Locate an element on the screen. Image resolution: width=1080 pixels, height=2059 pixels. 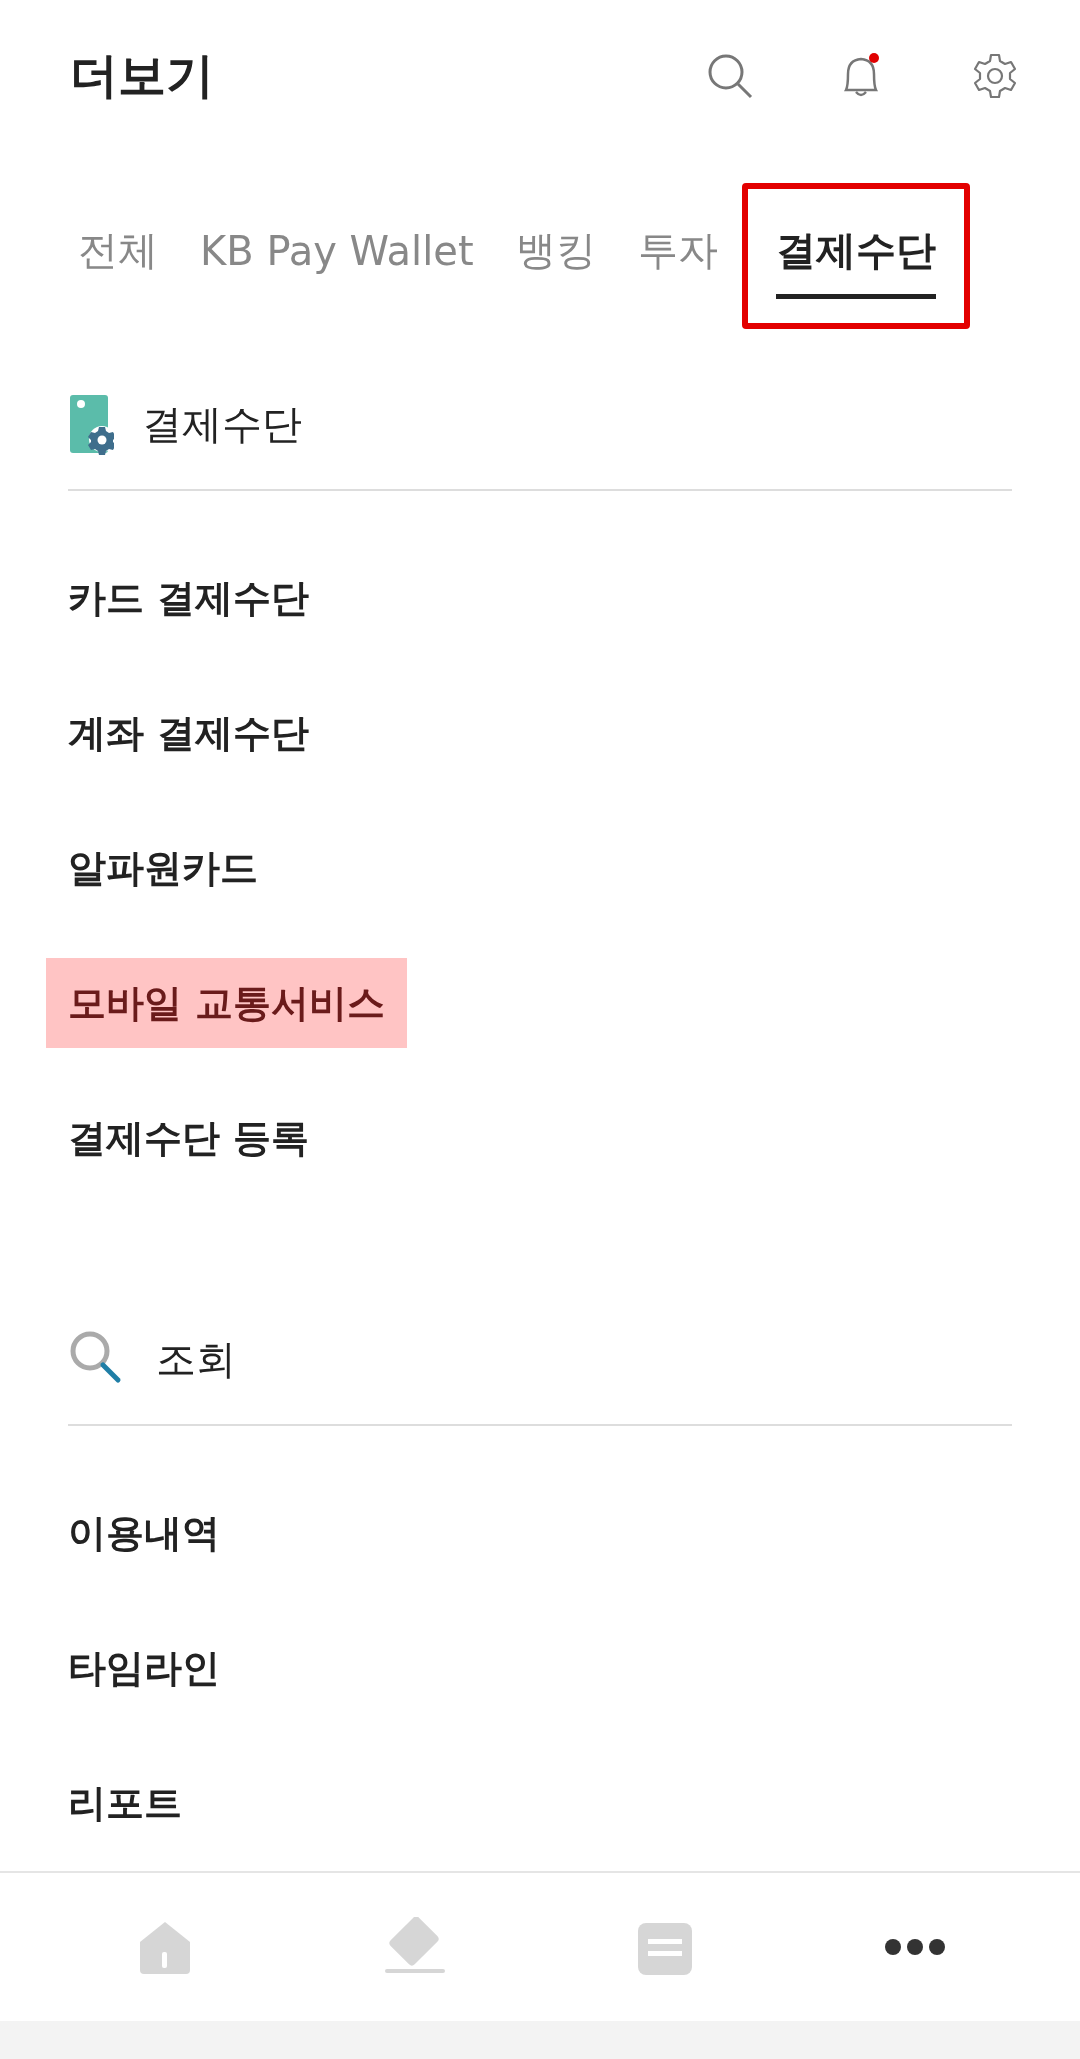
search-icon is located at coordinates (730, 76).